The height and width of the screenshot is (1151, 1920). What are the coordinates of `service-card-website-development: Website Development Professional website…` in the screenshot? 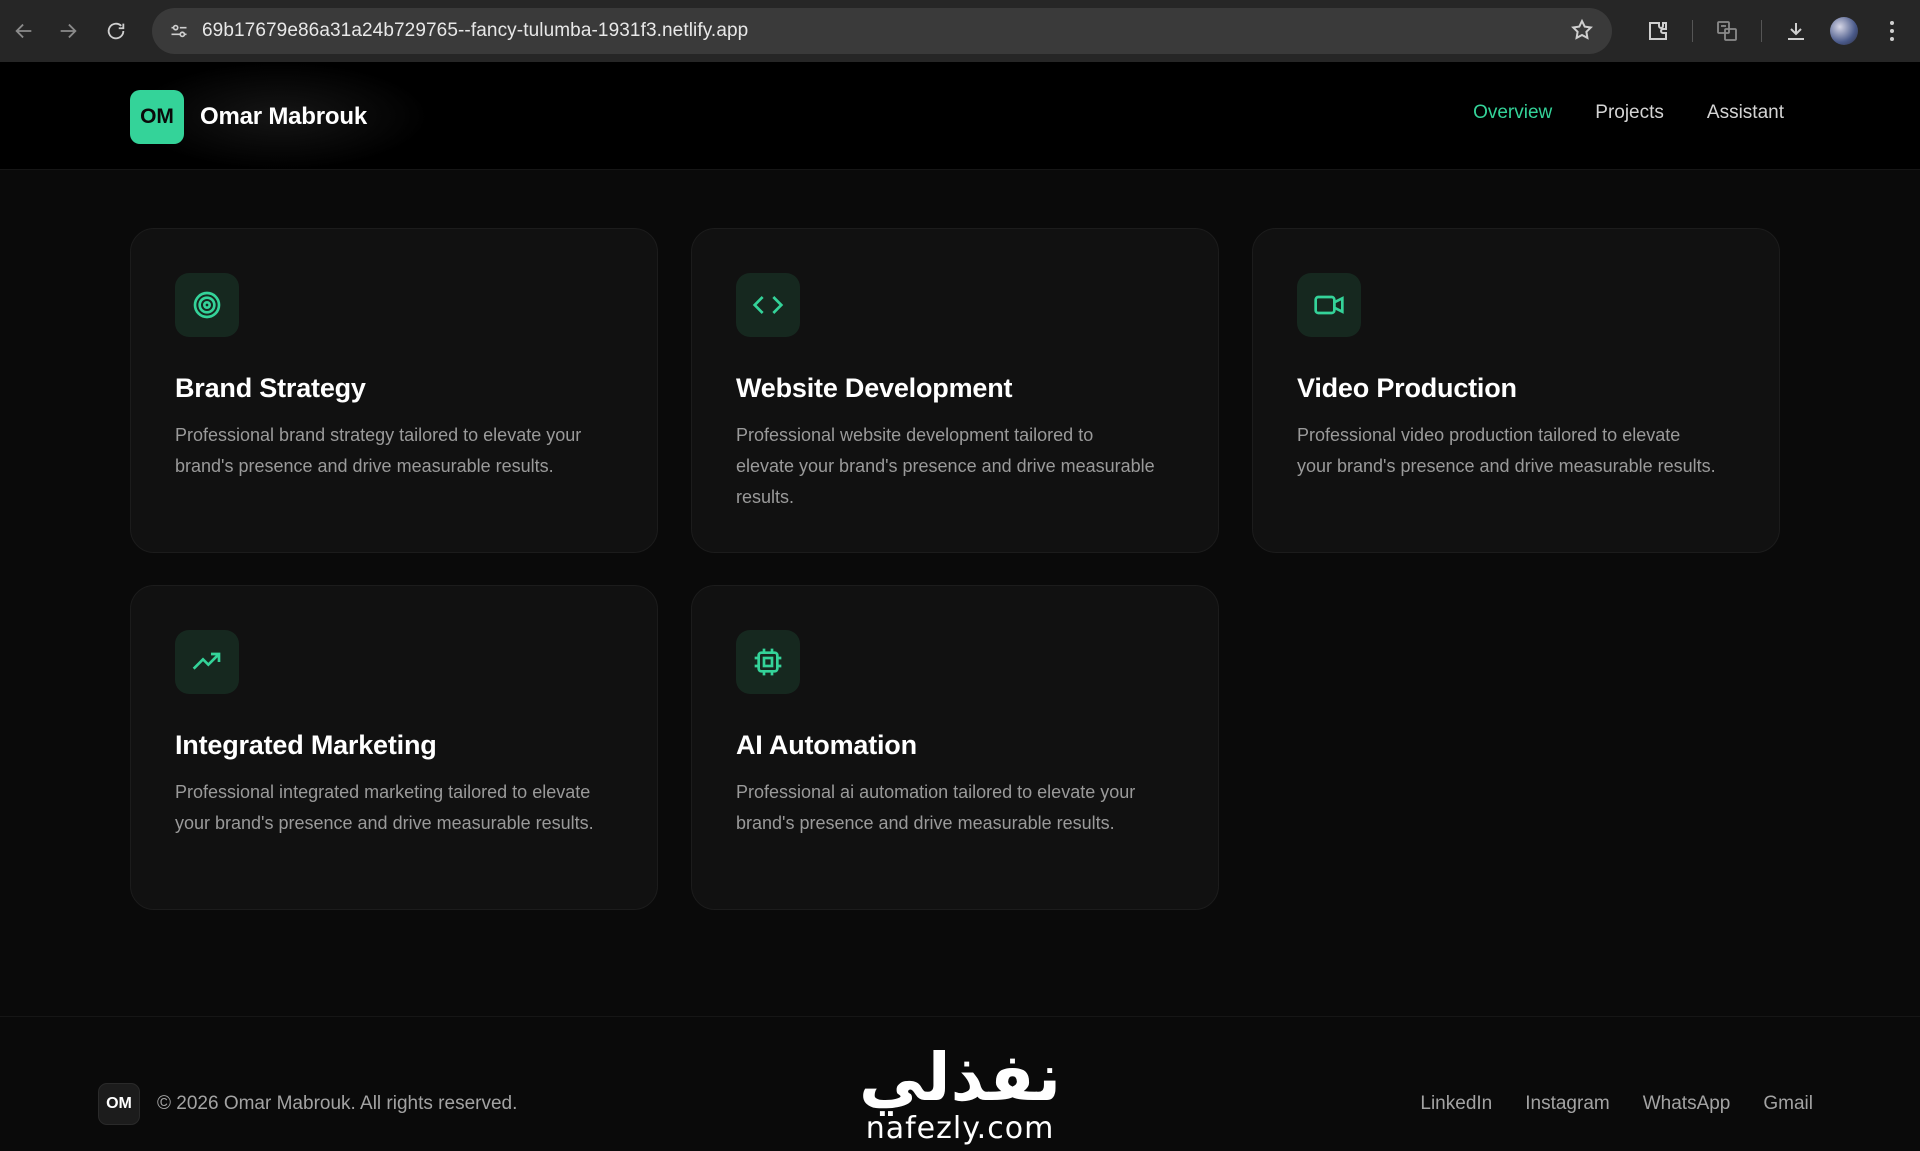 It's located at (955, 390).